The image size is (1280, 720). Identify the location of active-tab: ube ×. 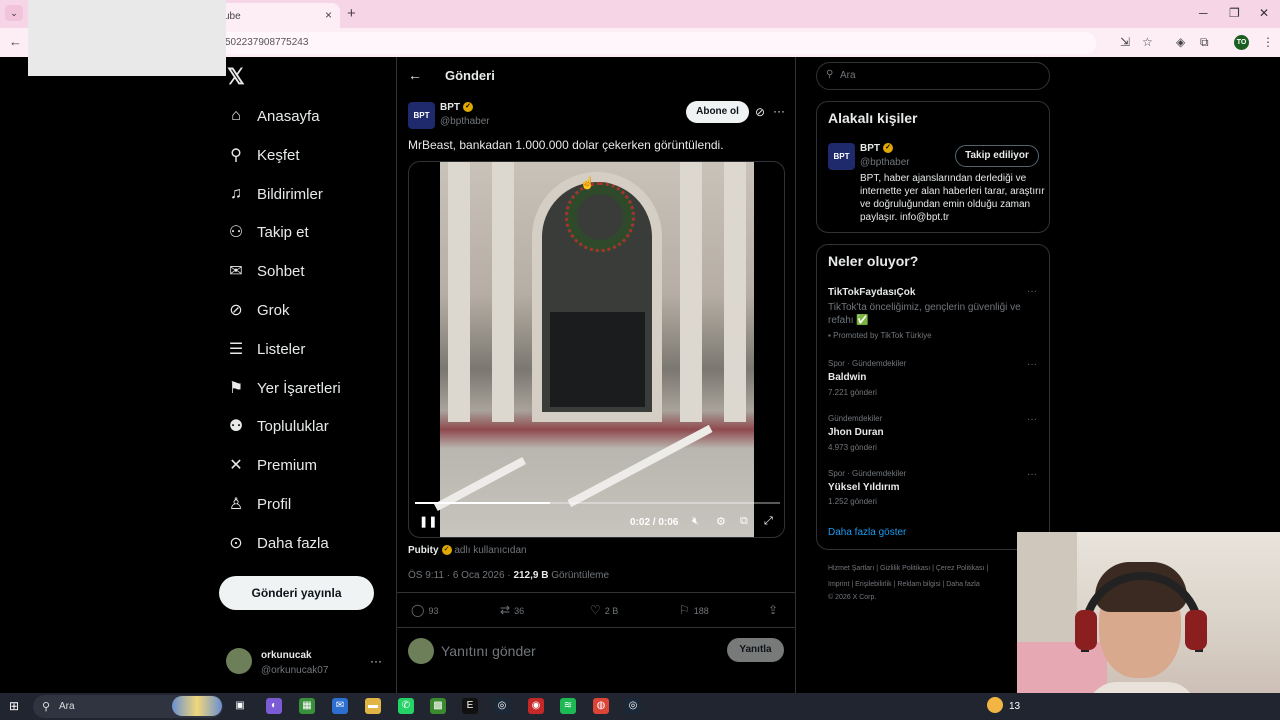
(276, 15).